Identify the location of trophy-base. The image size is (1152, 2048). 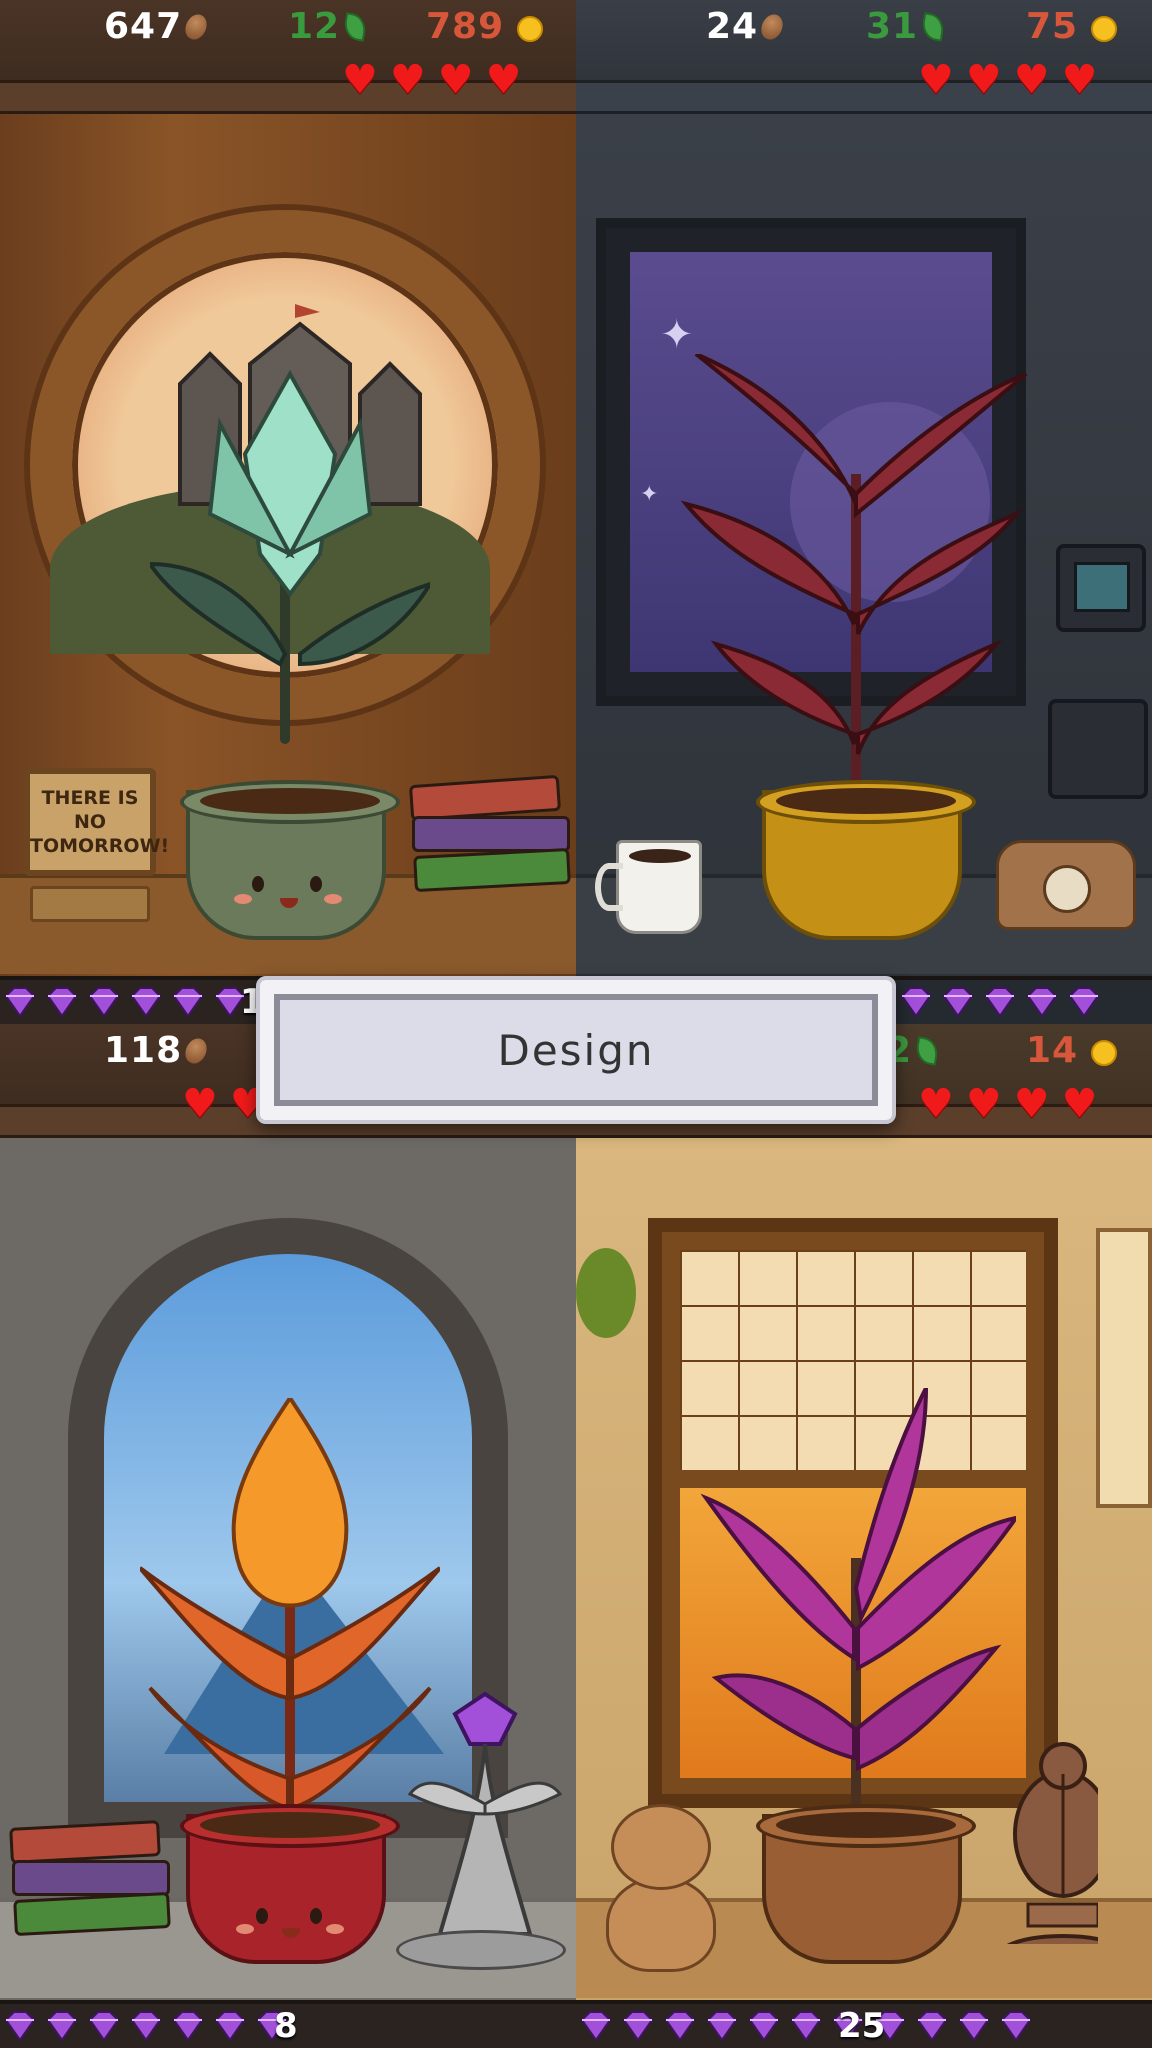
(481, 1950).